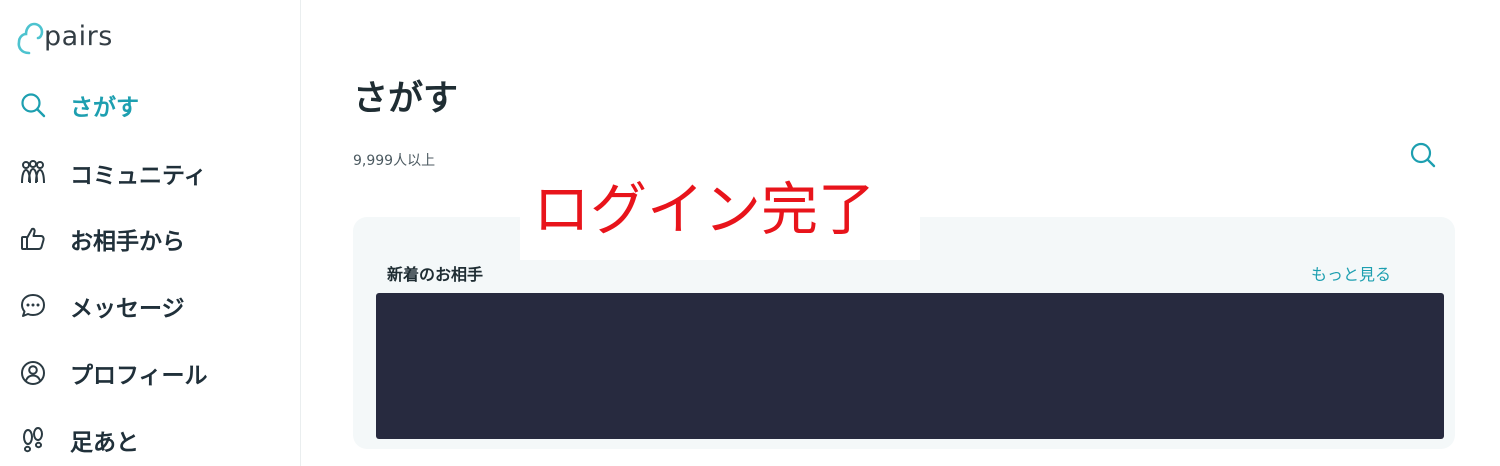 This screenshot has width=1500, height=466. I want to click on profile-icon, so click(33, 373).